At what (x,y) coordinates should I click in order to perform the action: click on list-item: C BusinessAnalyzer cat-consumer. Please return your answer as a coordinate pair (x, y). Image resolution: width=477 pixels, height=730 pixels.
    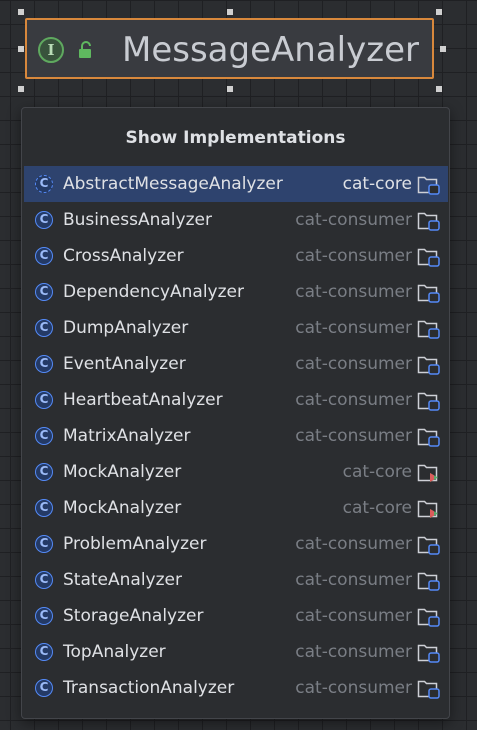
    Looking at the image, I should click on (236, 220).